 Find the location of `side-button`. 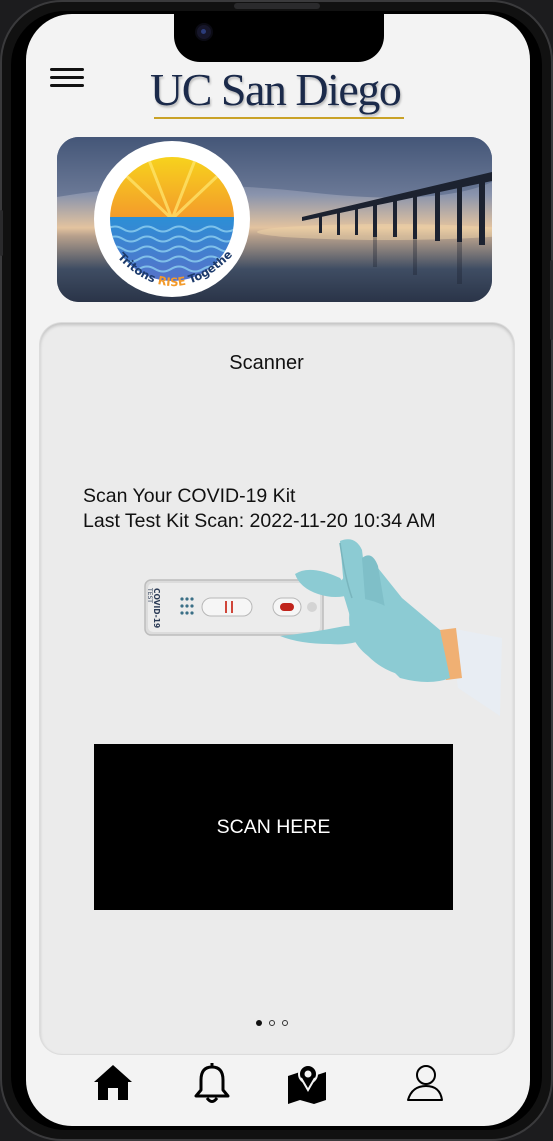

side-button is located at coordinates (1, 233).